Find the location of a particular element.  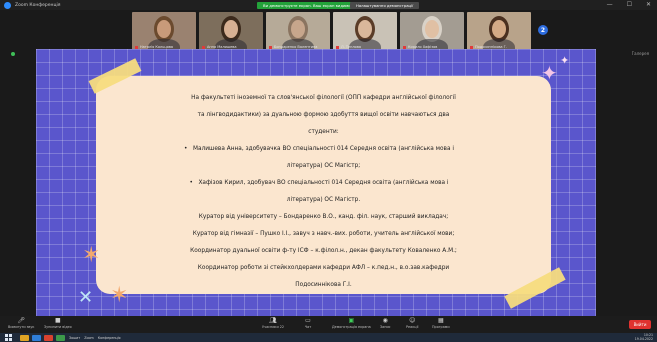

student-line-cont: література) ОС Магістр; is located at coordinates (323, 166).